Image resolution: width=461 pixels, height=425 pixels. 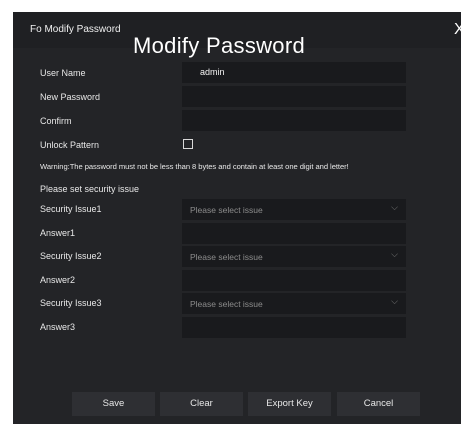 What do you see at coordinates (58, 233) in the screenshot?
I see `answer1-label: Answer1` at bounding box center [58, 233].